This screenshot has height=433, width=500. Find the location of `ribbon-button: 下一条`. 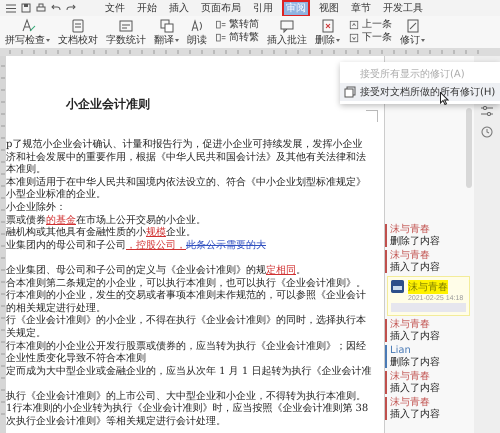

ribbon-button: 下一条 is located at coordinates (370, 37).